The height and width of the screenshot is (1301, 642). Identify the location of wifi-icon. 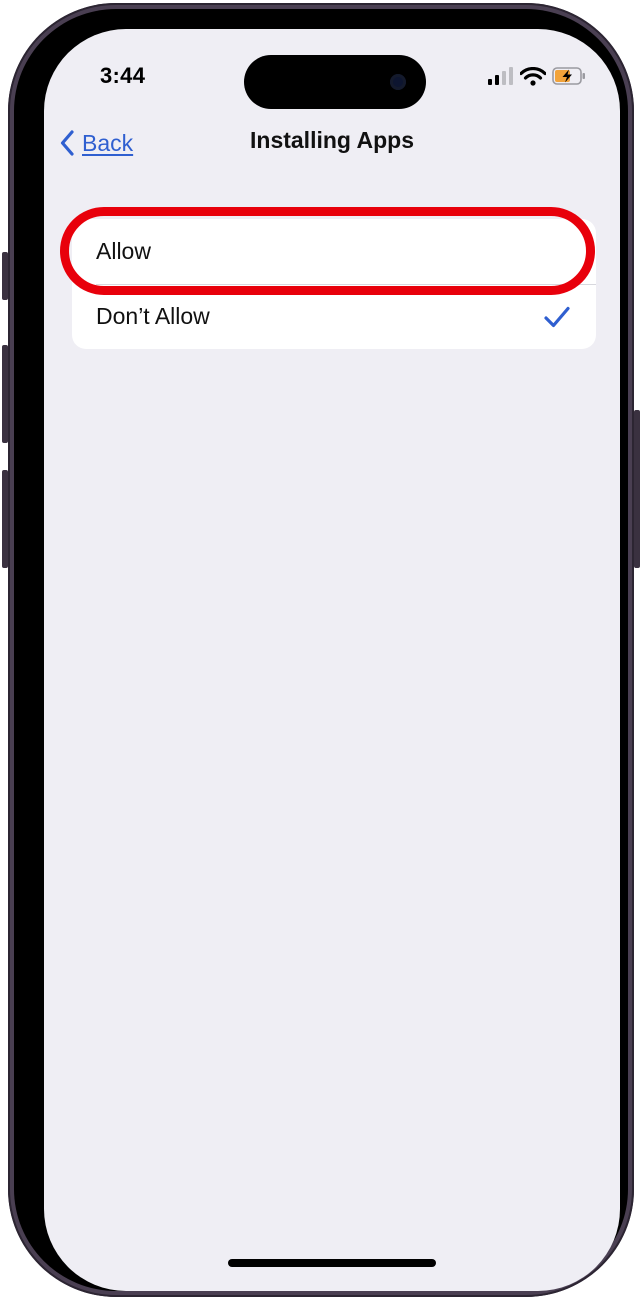
(533, 76).